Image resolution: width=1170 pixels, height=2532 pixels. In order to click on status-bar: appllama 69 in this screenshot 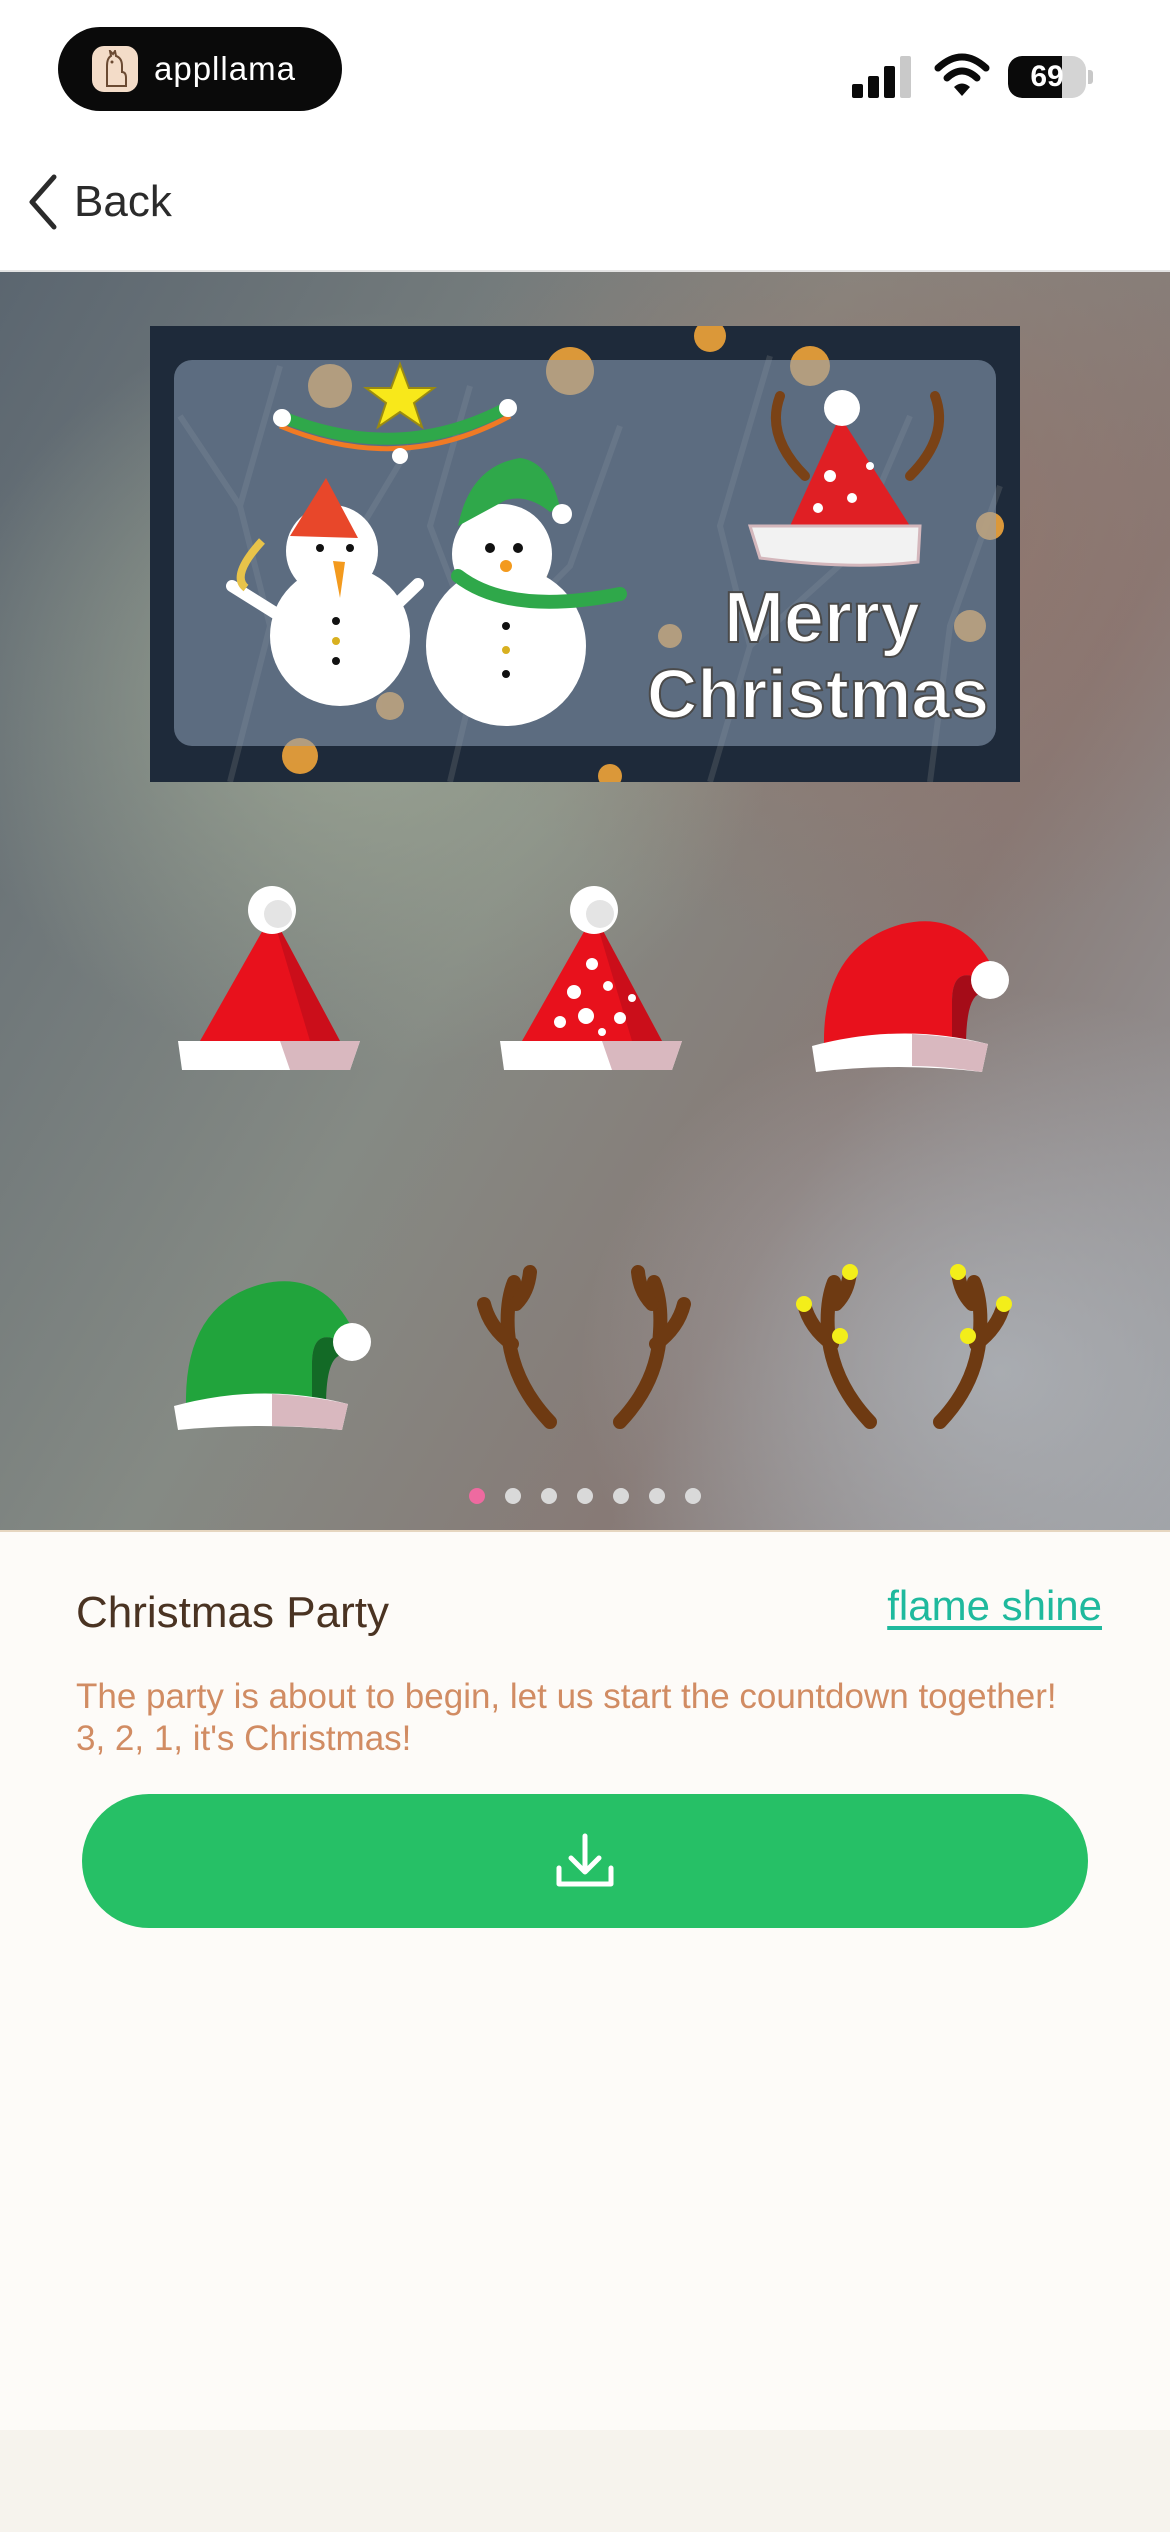, I will do `click(585, 70)`.